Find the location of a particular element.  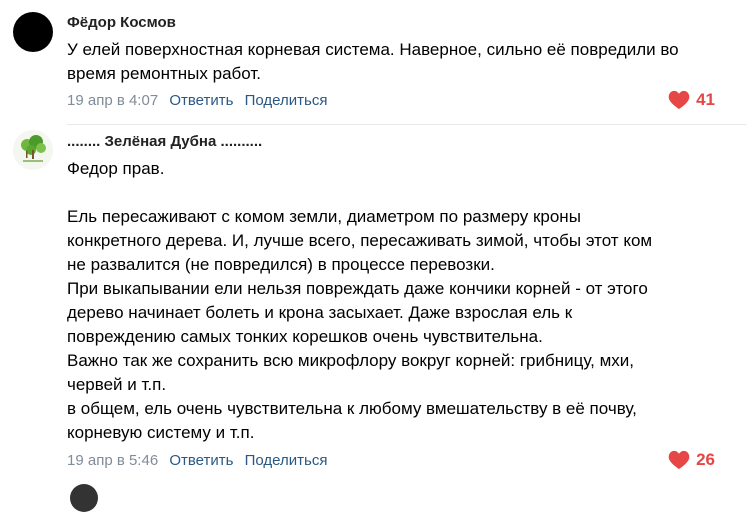

comment-meta: 19 апр в 5:46 Ответить Поделиться is located at coordinates (200, 460).